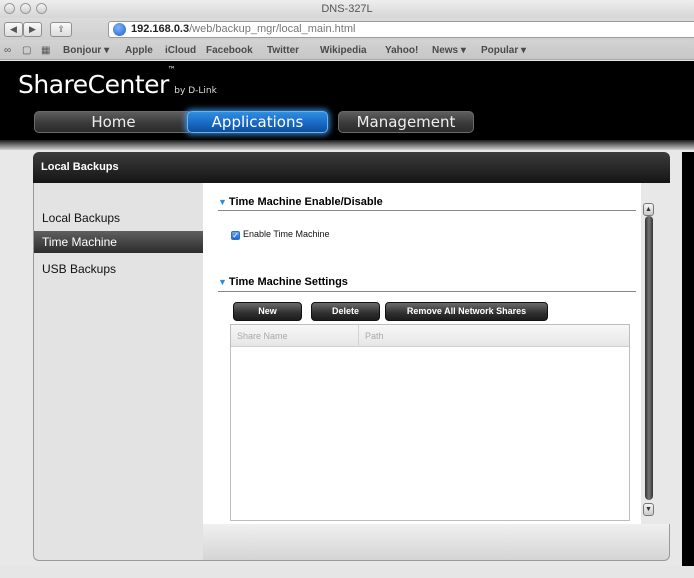 The image size is (694, 578). I want to click on scroll-up-arrow-icon: ▲, so click(648, 209).